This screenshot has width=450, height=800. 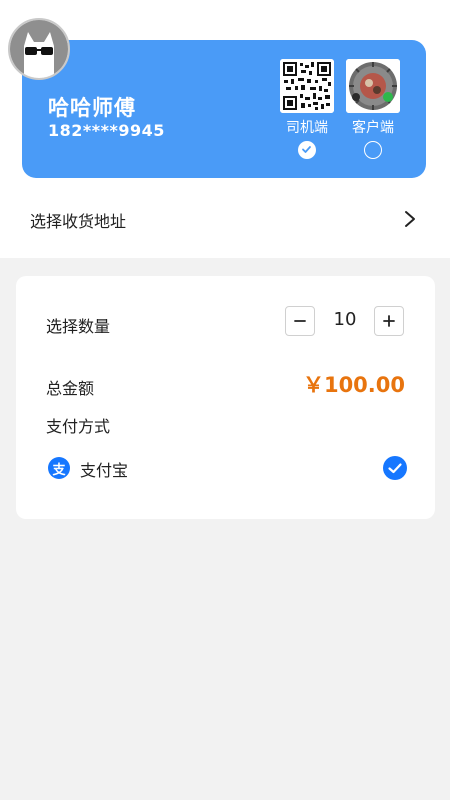 I want to click on chevron-right-icon, so click(x=410, y=219).